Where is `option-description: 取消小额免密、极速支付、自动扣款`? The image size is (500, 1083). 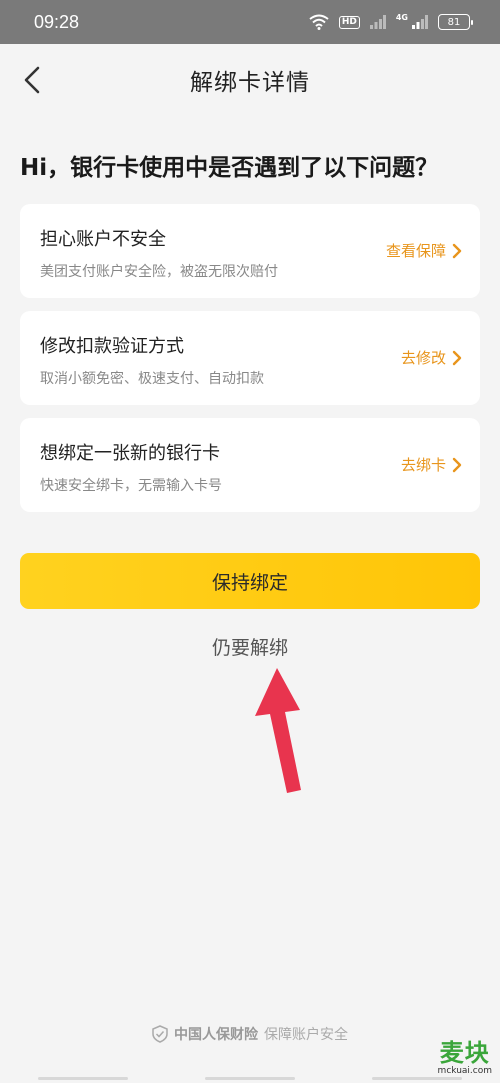 option-description: 取消小额免密、极速支付、自动扣款 is located at coordinates (152, 379).